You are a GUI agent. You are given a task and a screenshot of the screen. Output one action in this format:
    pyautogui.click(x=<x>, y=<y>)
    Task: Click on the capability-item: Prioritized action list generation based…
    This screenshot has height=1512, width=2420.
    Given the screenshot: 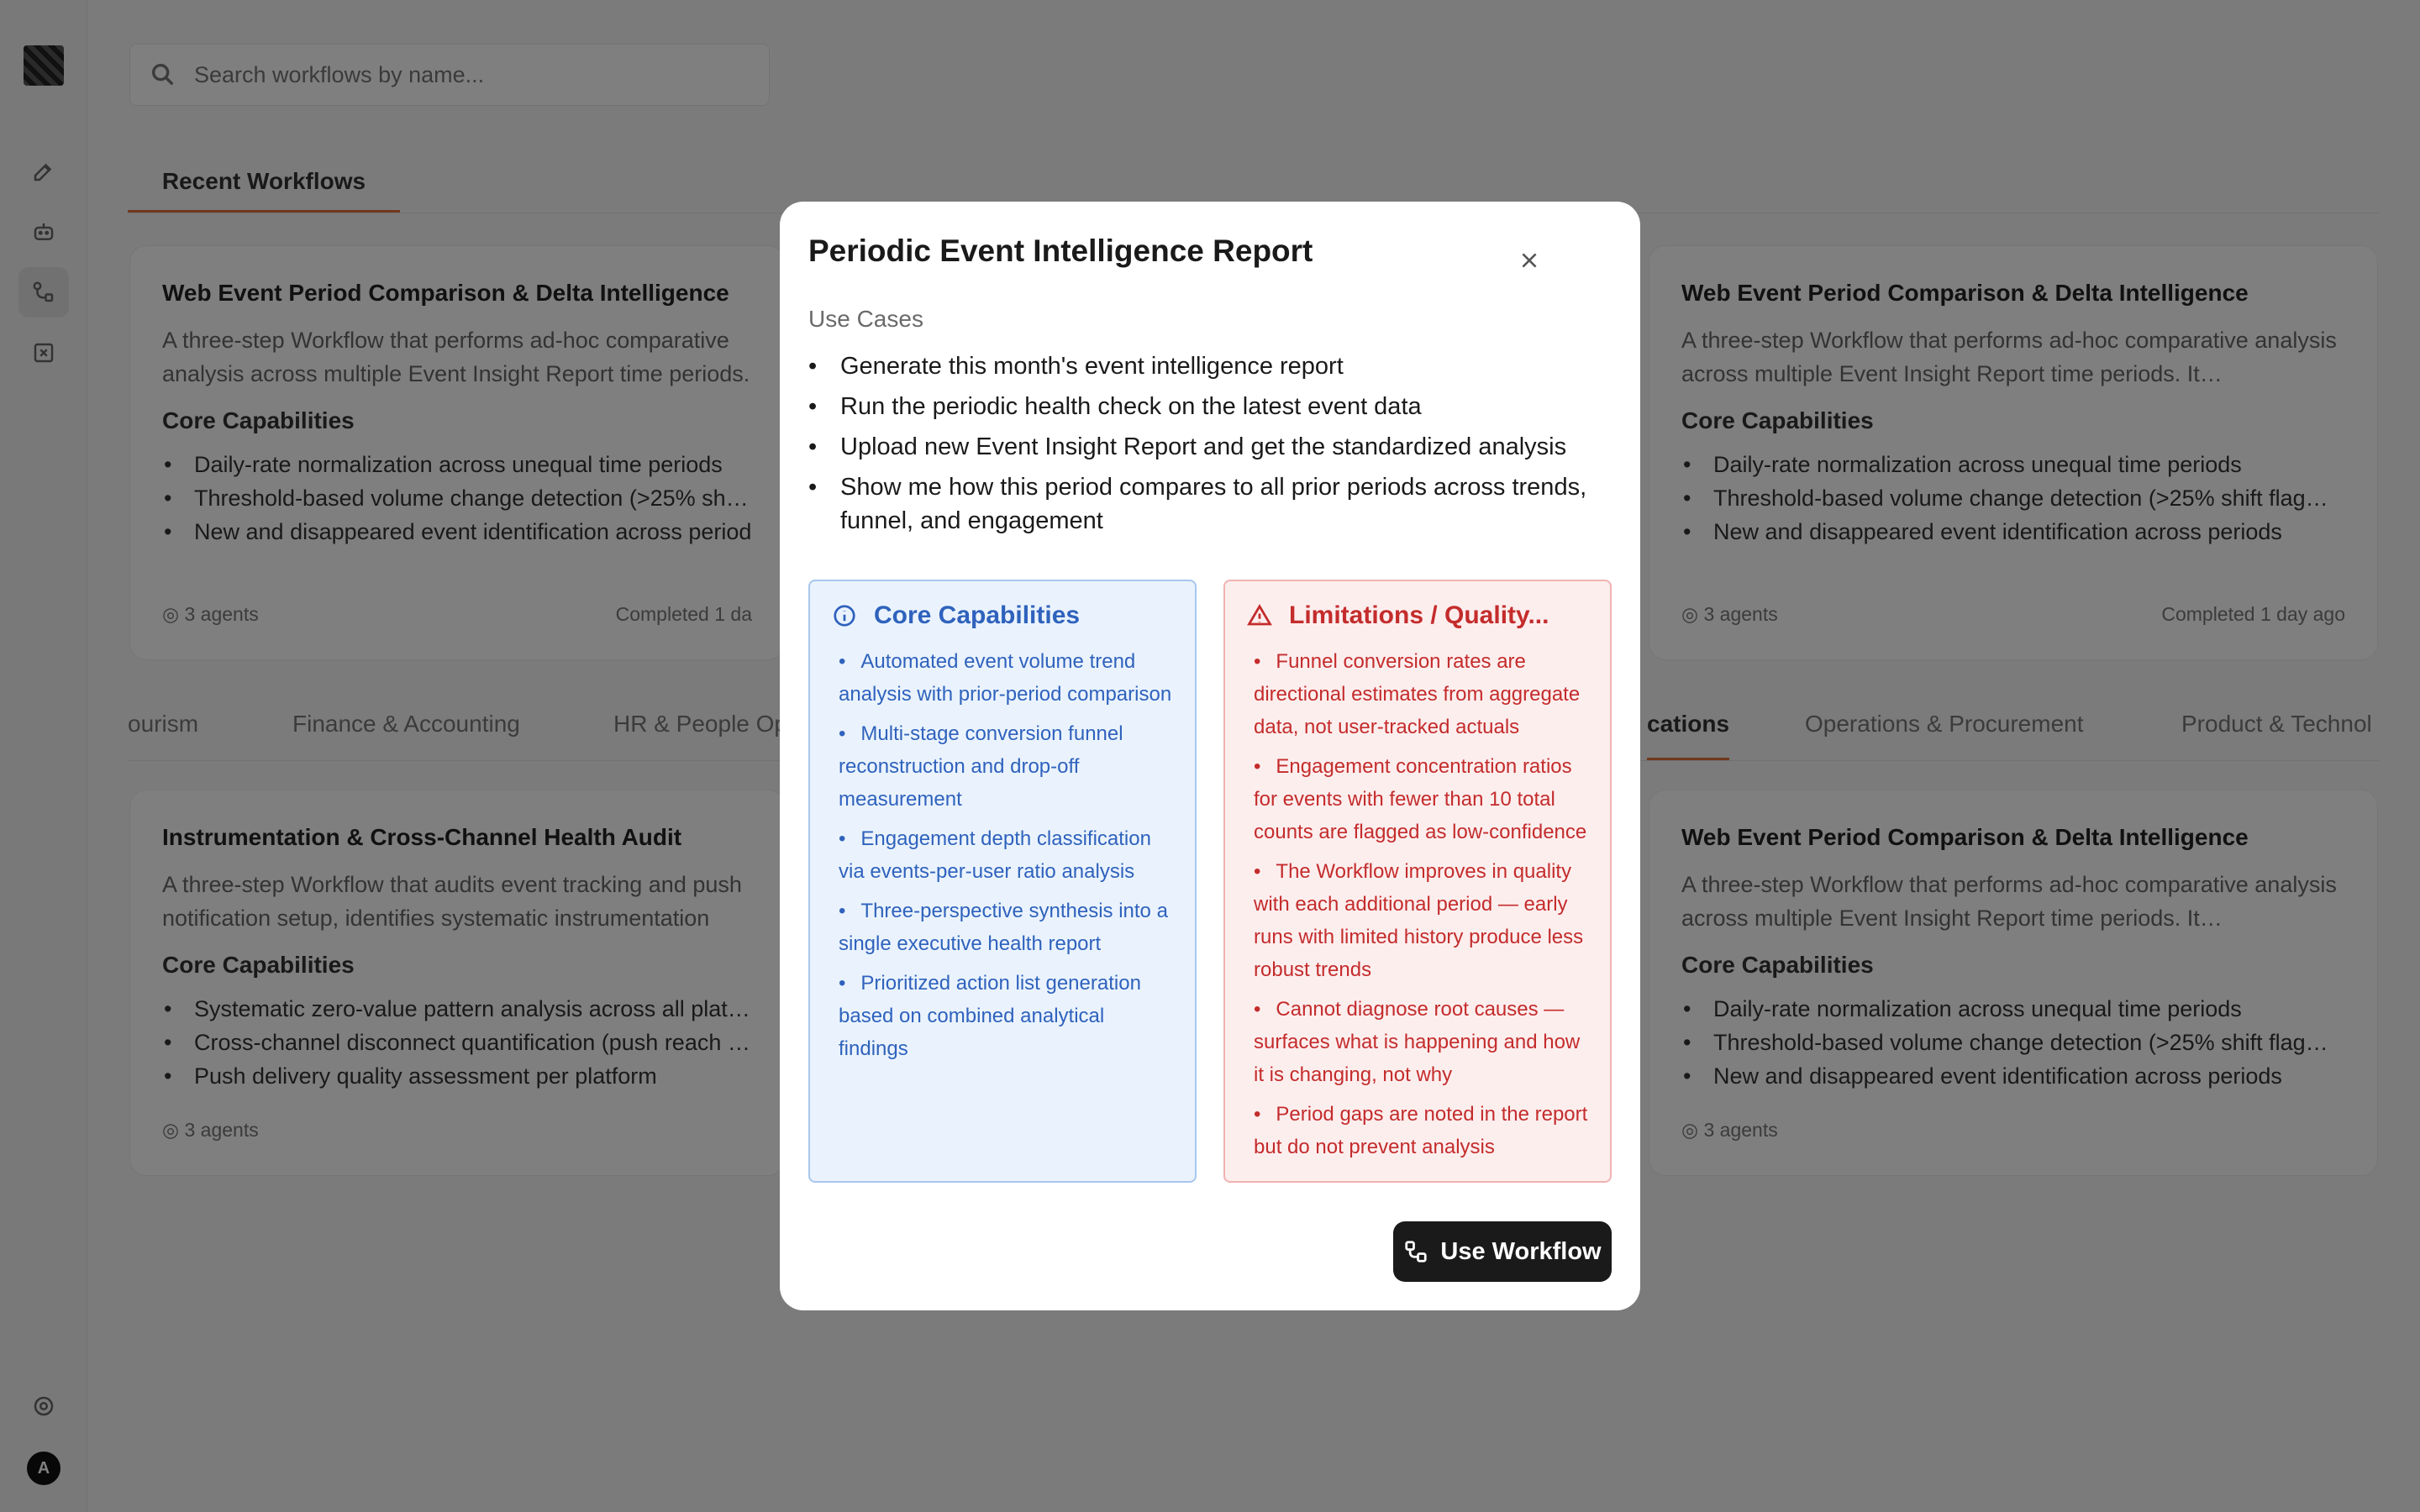 What is the action you would take?
    pyautogui.click(x=1002, y=1016)
    